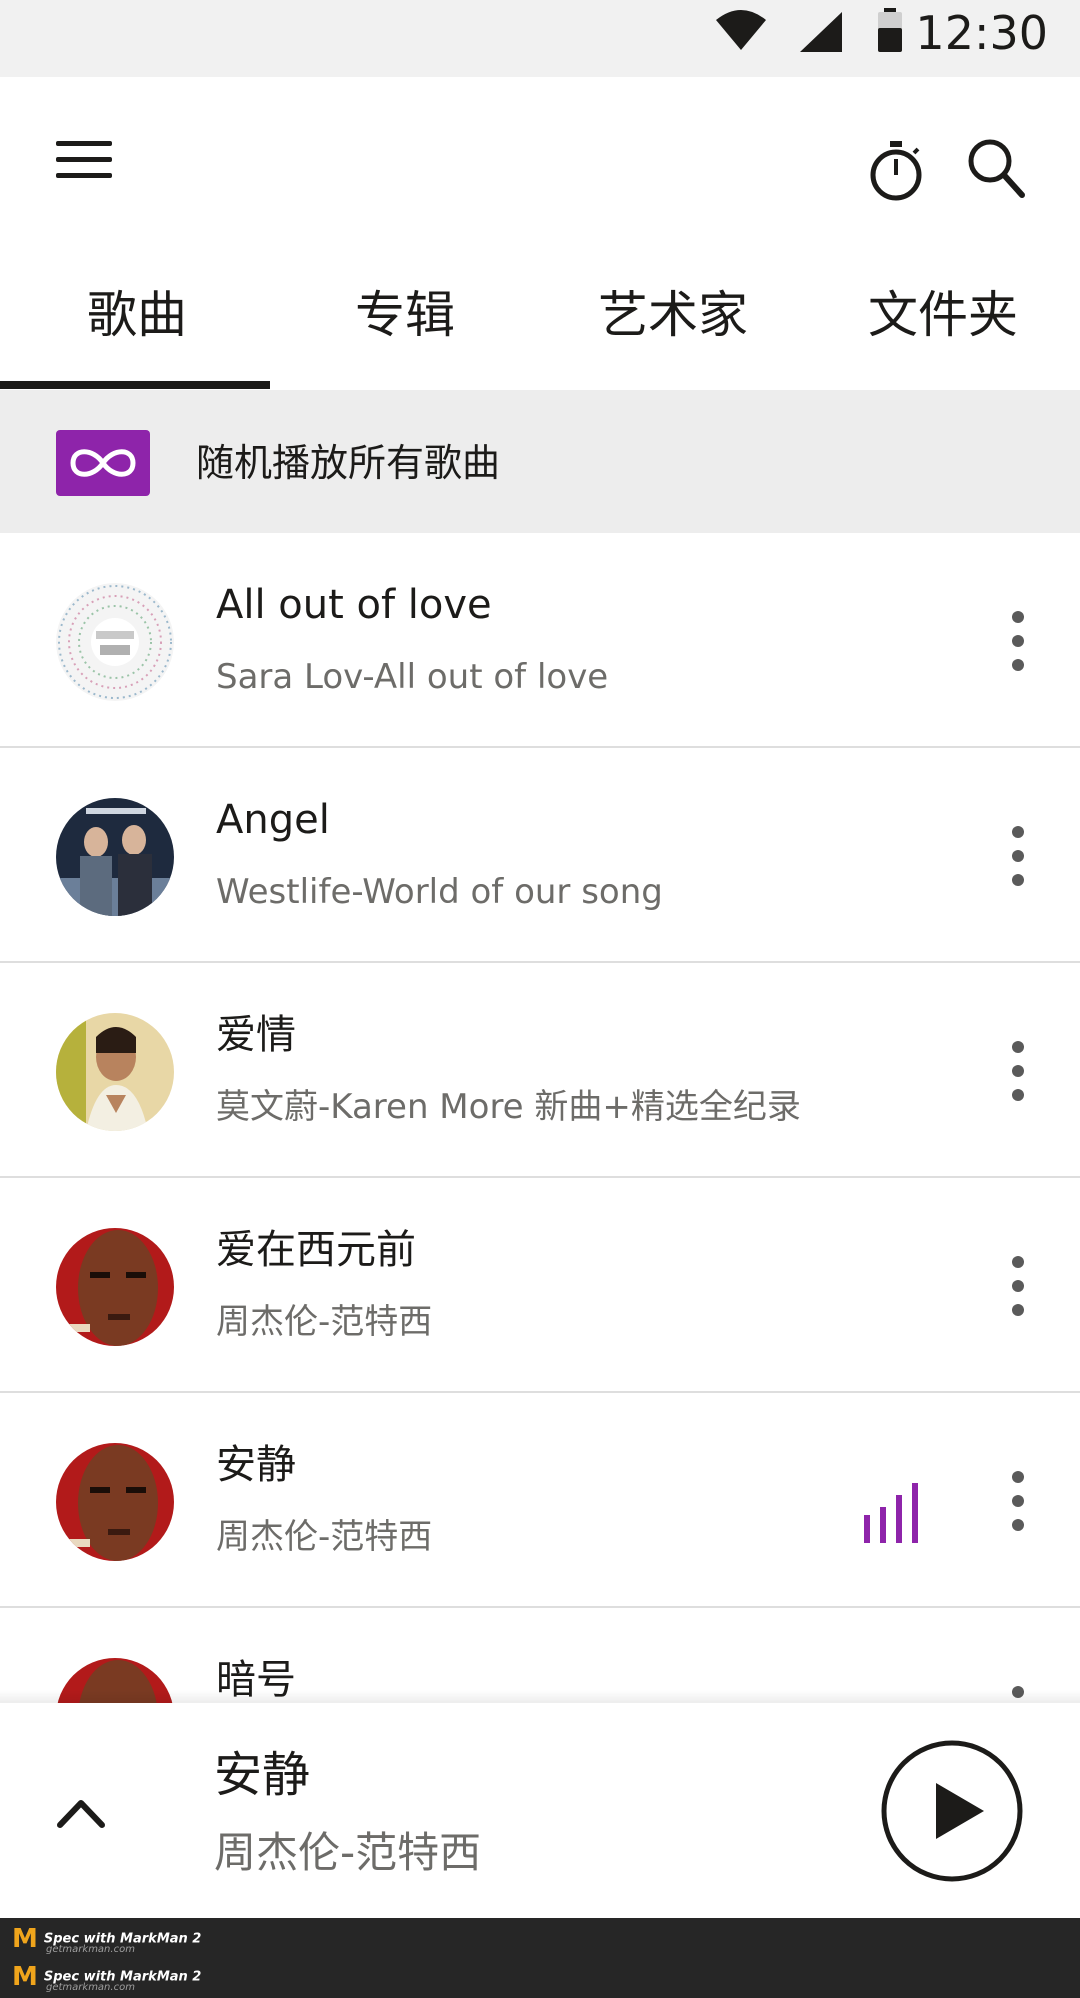 The image size is (1080, 1998). I want to click on tab-albums: 专辑, so click(405, 315).